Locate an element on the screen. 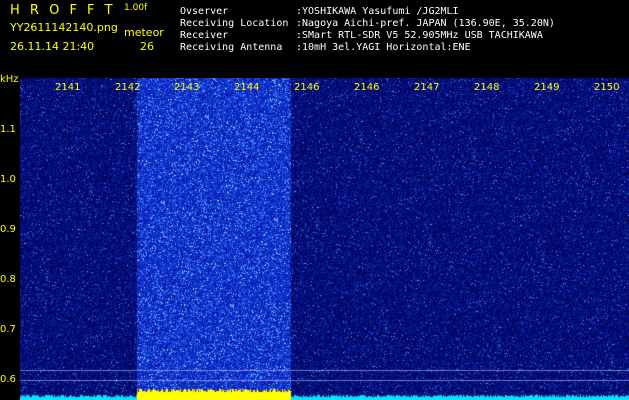  x-tick-2142: 2142 is located at coordinates (128, 87).